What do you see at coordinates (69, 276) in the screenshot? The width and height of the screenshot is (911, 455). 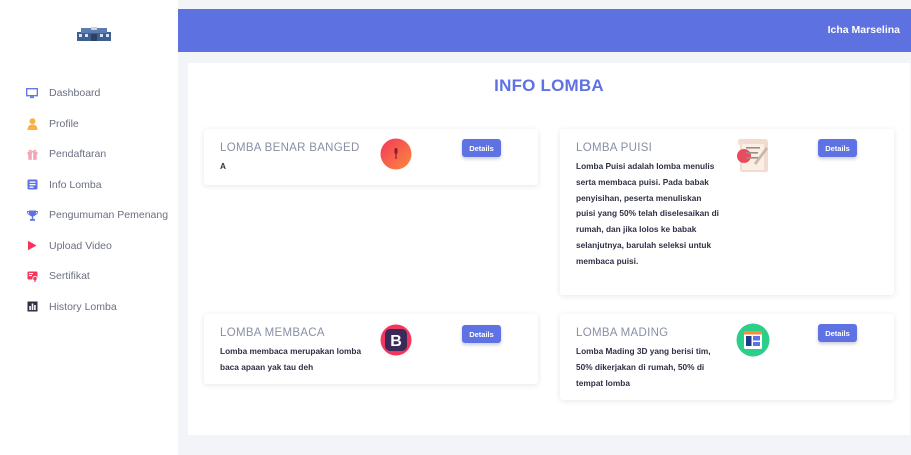 I see `sidebar-item-label: Sertifikat` at bounding box center [69, 276].